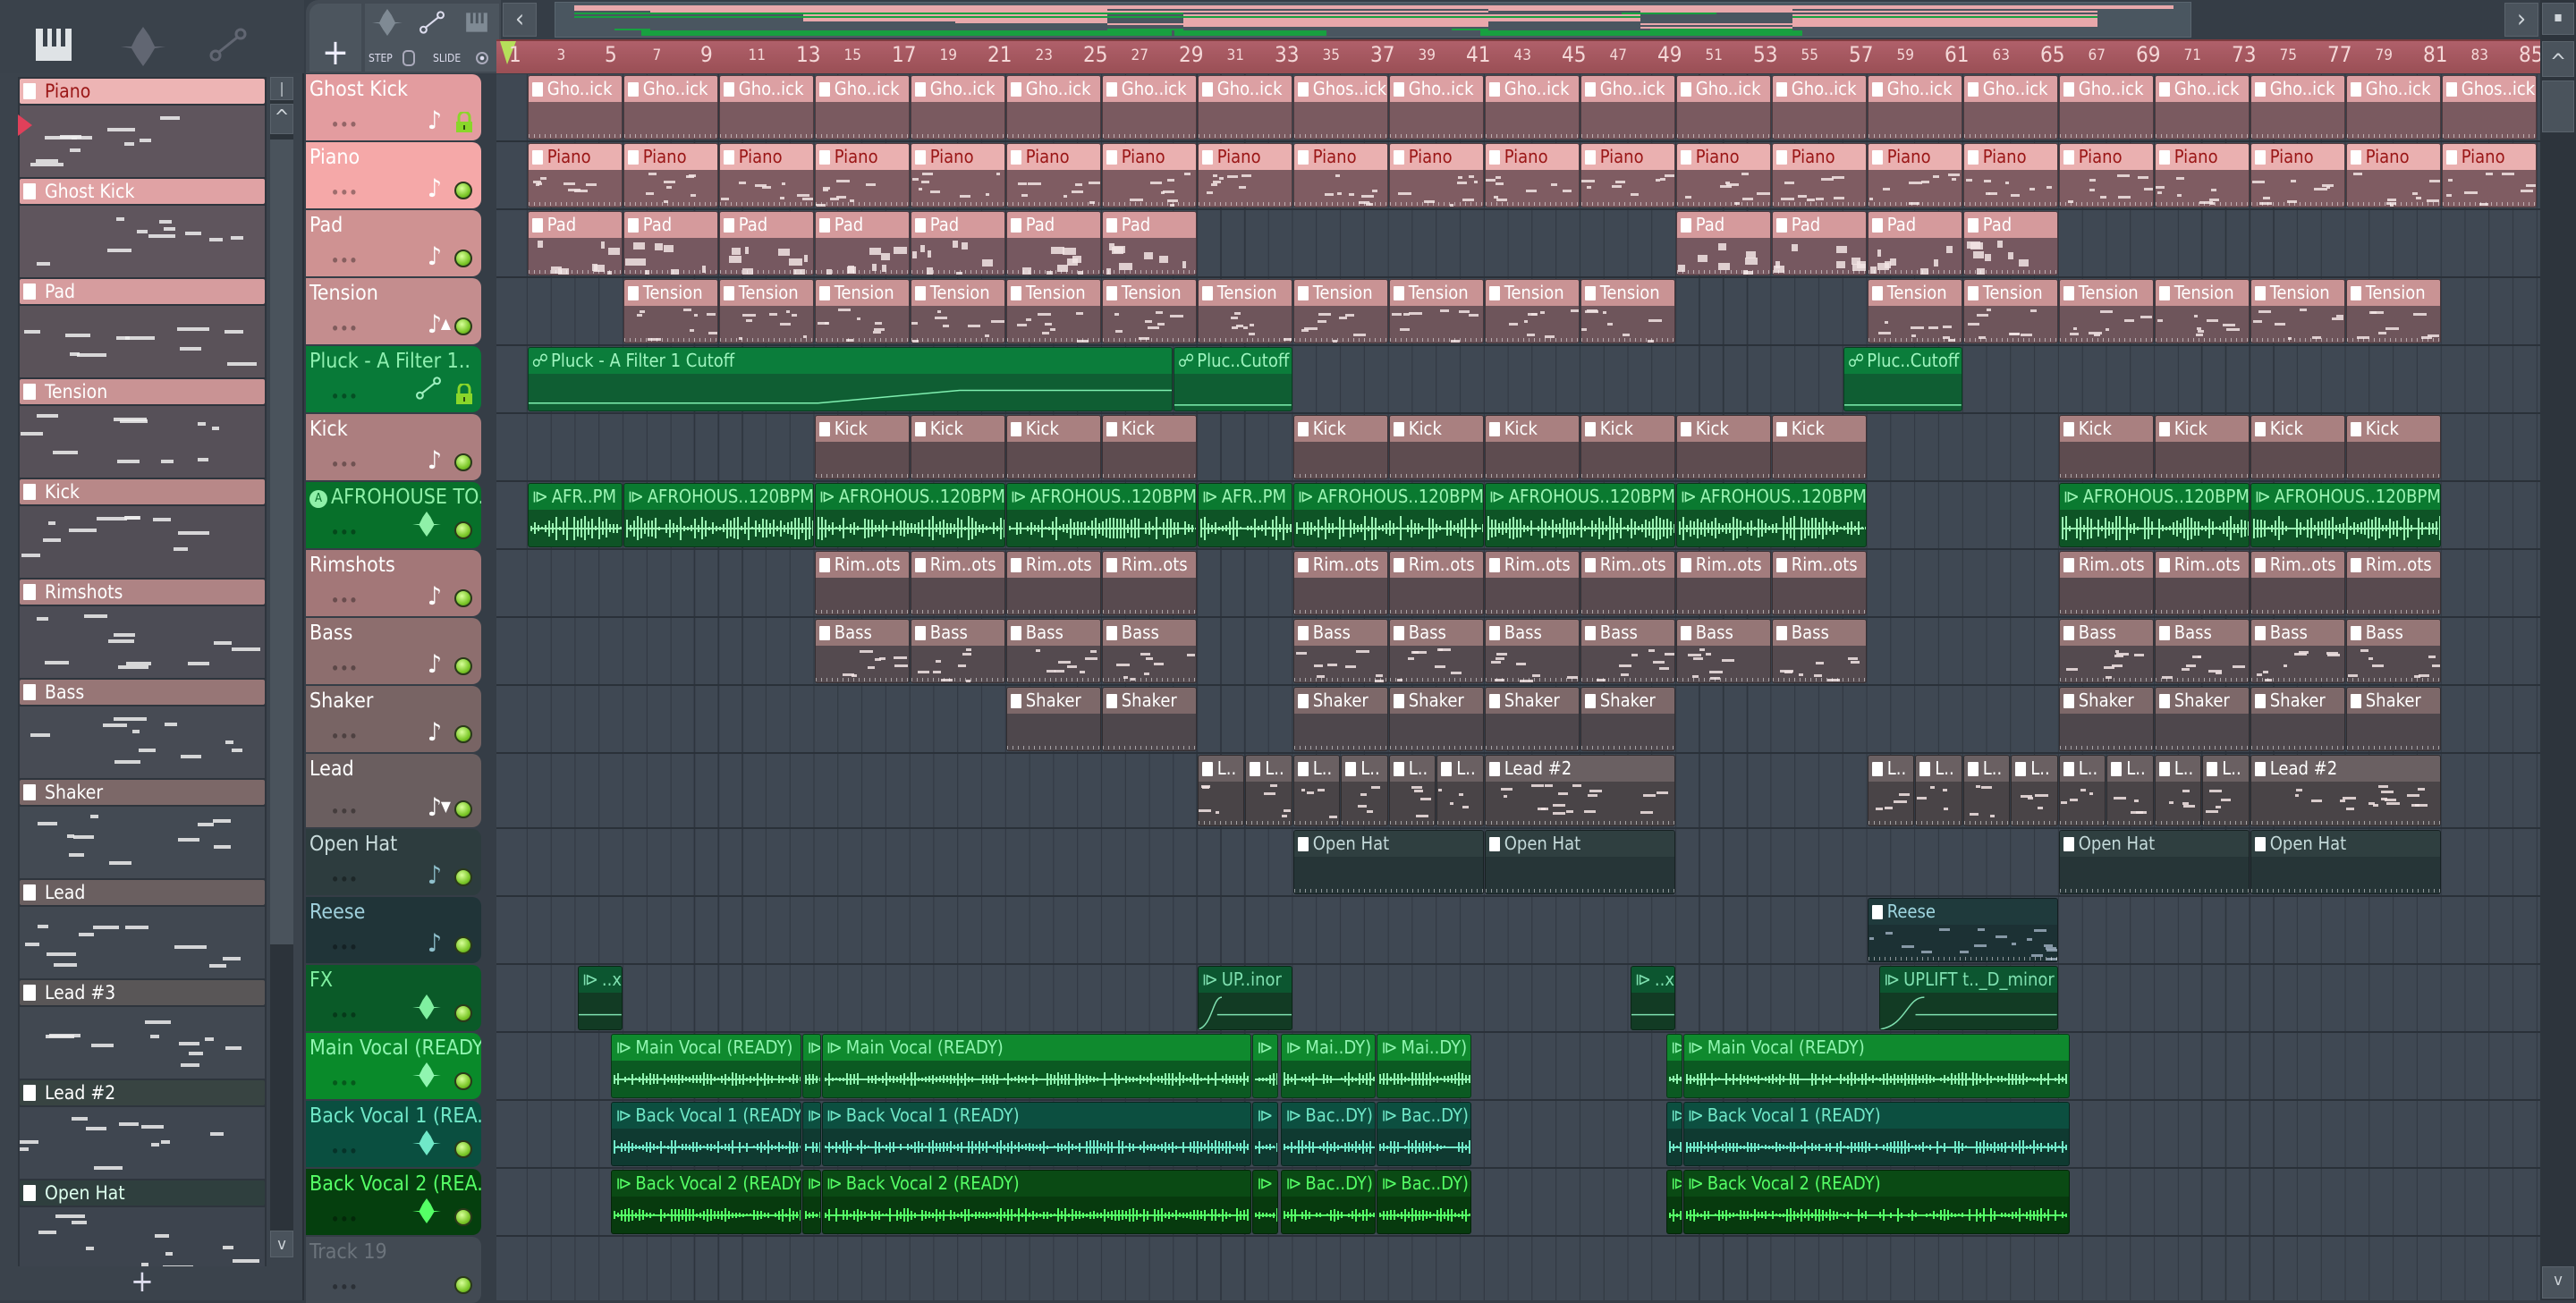 The height and width of the screenshot is (1303, 2576). I want to click on clip-header: ⧐ Mai..DY), so click(1424, 1048).